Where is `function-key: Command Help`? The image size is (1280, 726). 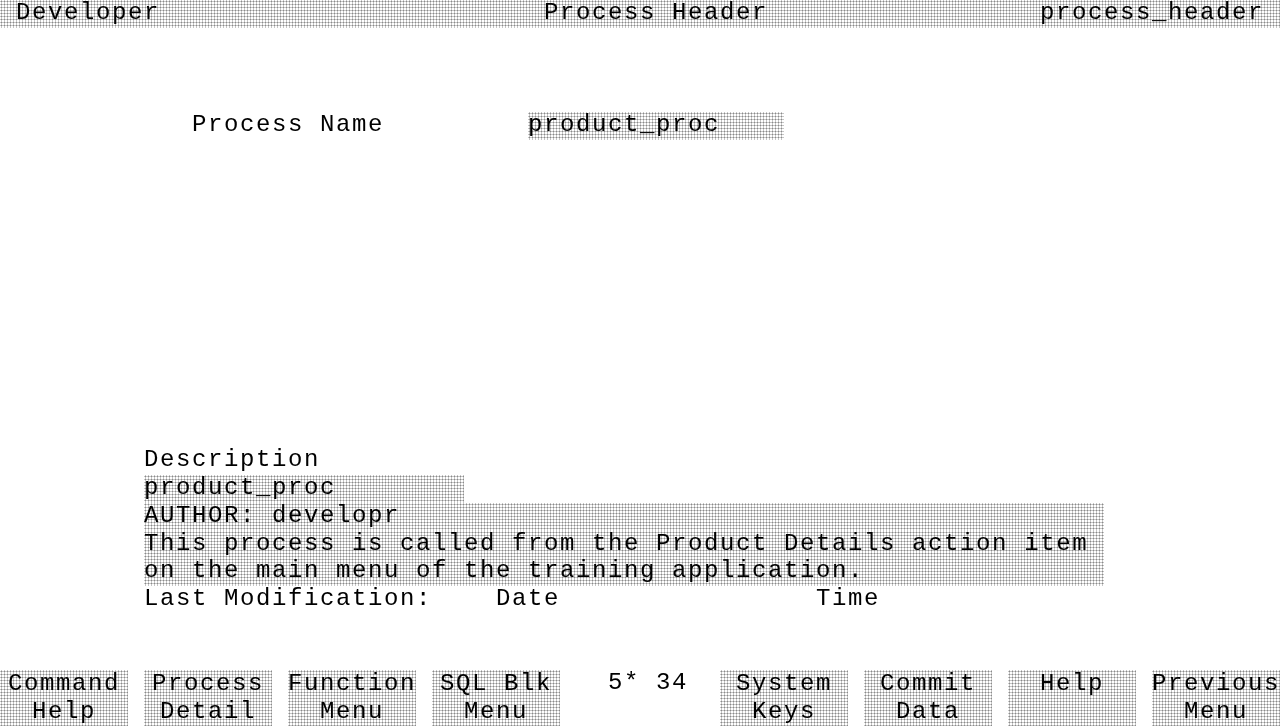 function-key: Command Help is located at coordinates (64, 698).